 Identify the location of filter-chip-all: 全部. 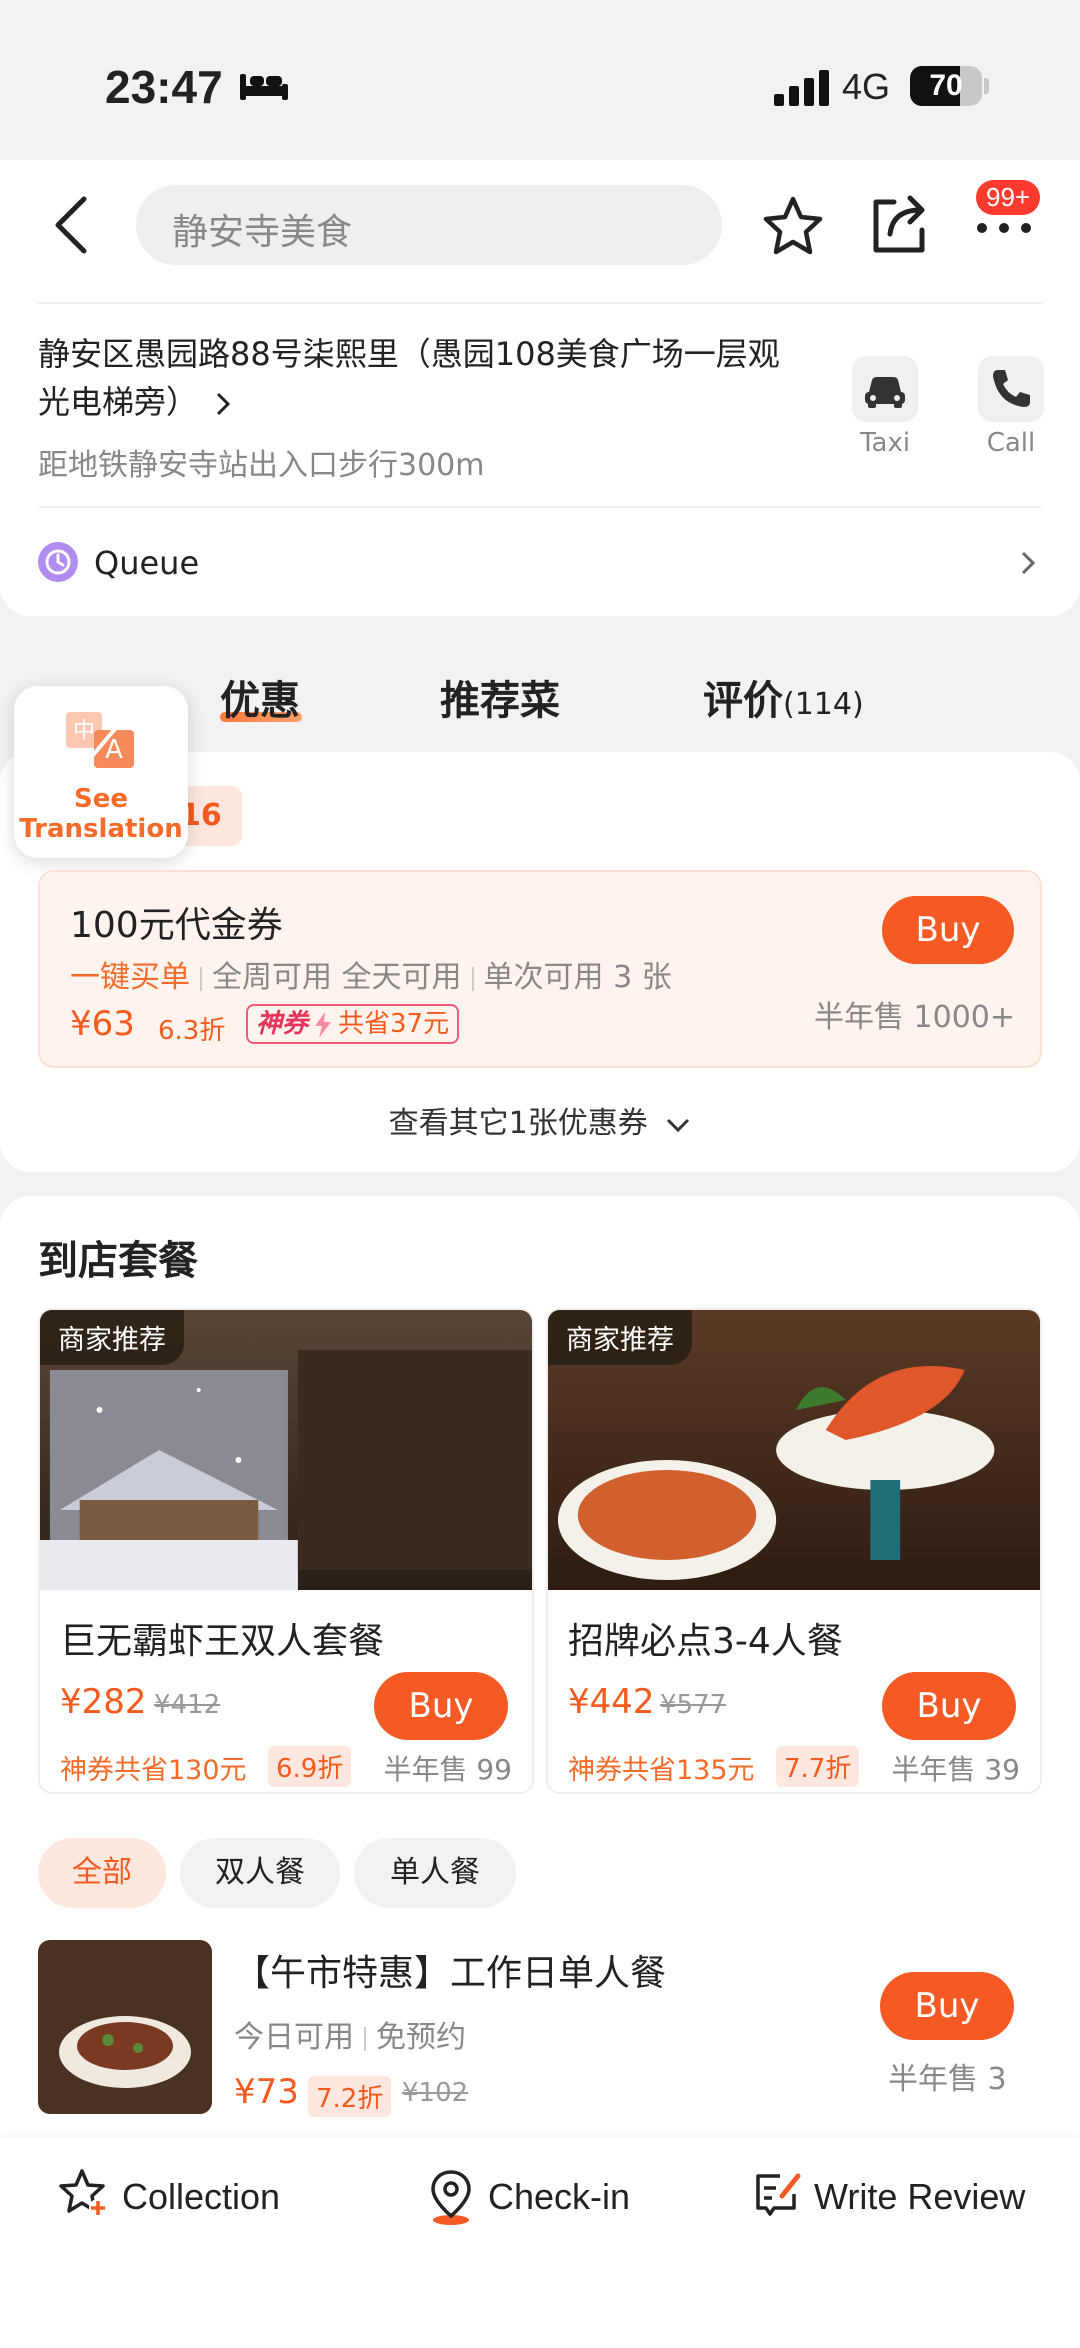
(102, 1873).